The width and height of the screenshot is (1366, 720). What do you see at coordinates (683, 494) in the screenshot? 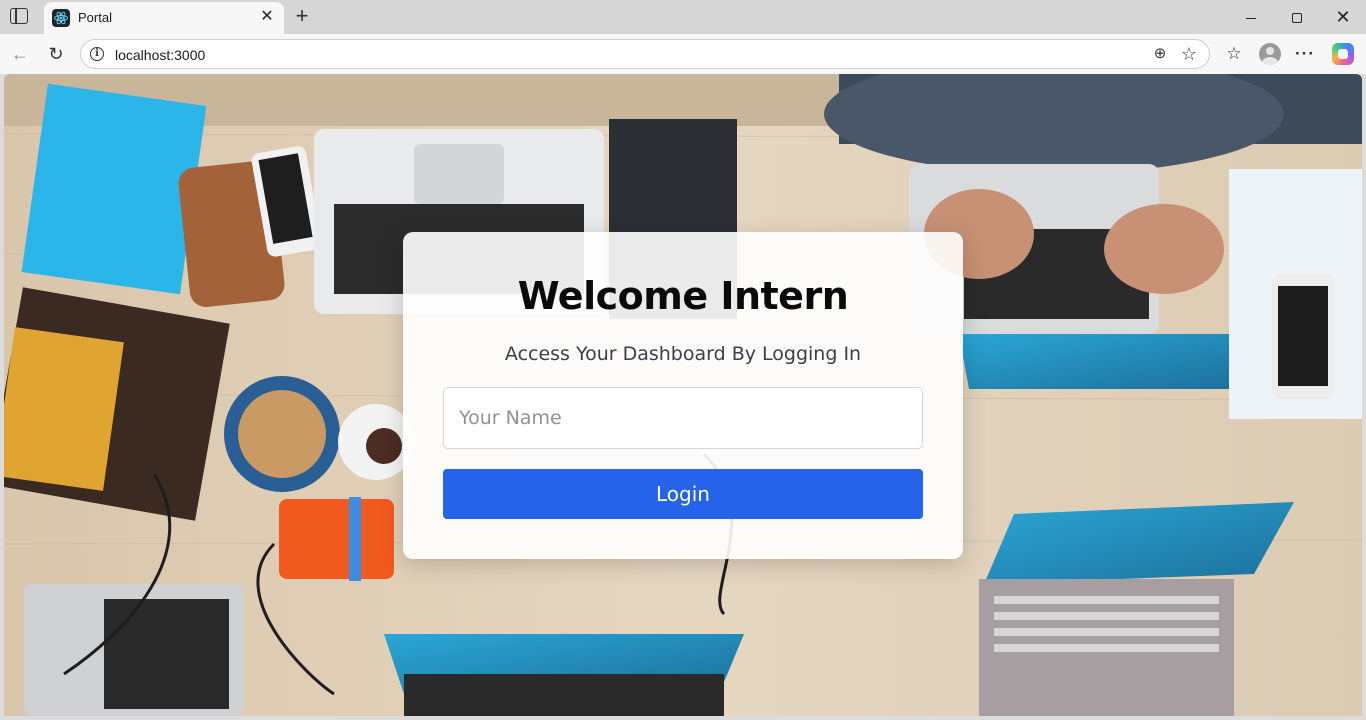
I see `login-button: Login` at bounding box center [683, 494].